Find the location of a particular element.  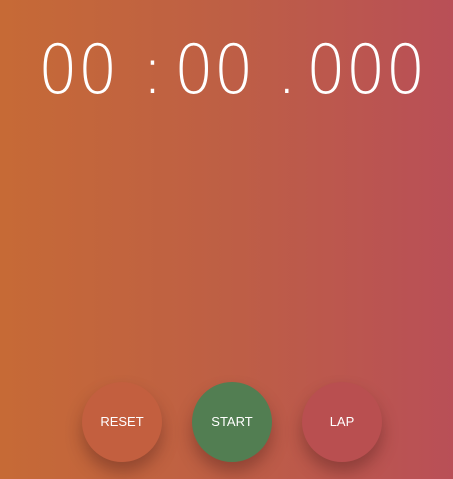

start-button: START is located at coordinates (232, 422).